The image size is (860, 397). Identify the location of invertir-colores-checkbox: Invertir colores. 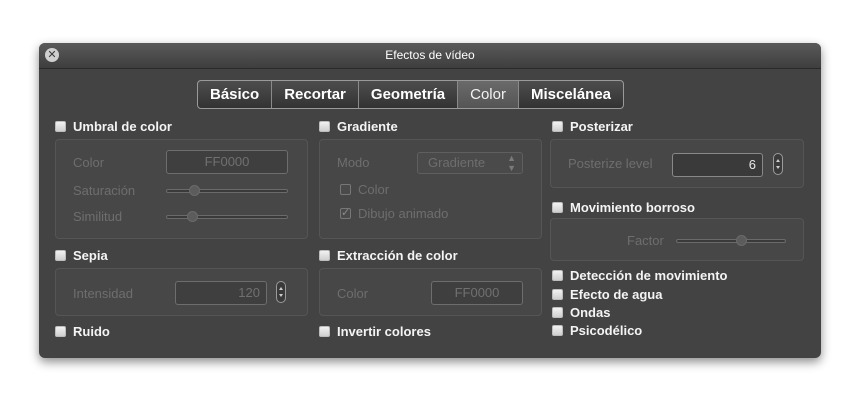
(375, 331).